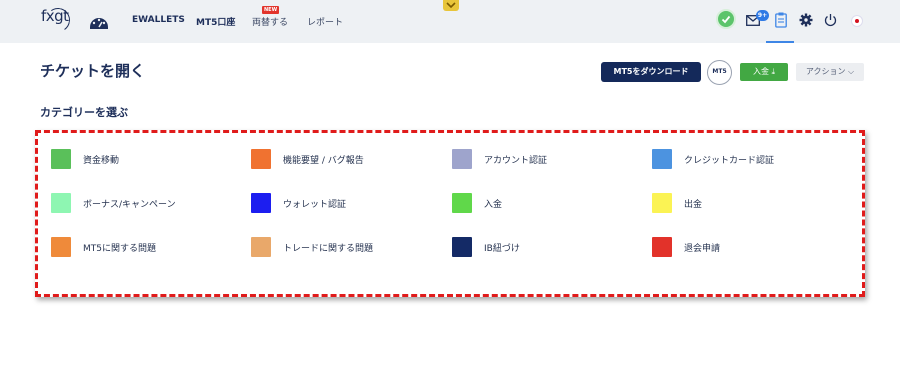 Image resolution: width=900 pixels, height=384 pixels. I want to click on gear-icon, so click(806, 20).